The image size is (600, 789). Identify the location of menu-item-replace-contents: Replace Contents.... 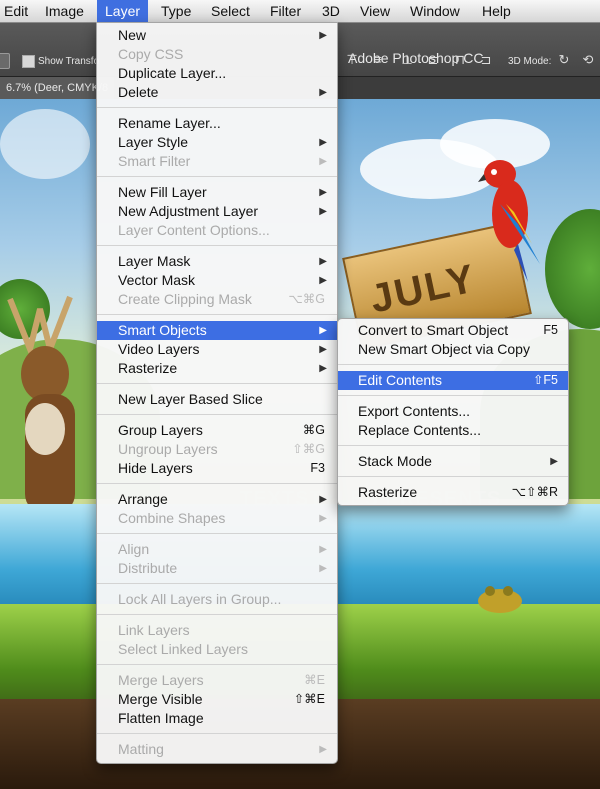
(453, 430).